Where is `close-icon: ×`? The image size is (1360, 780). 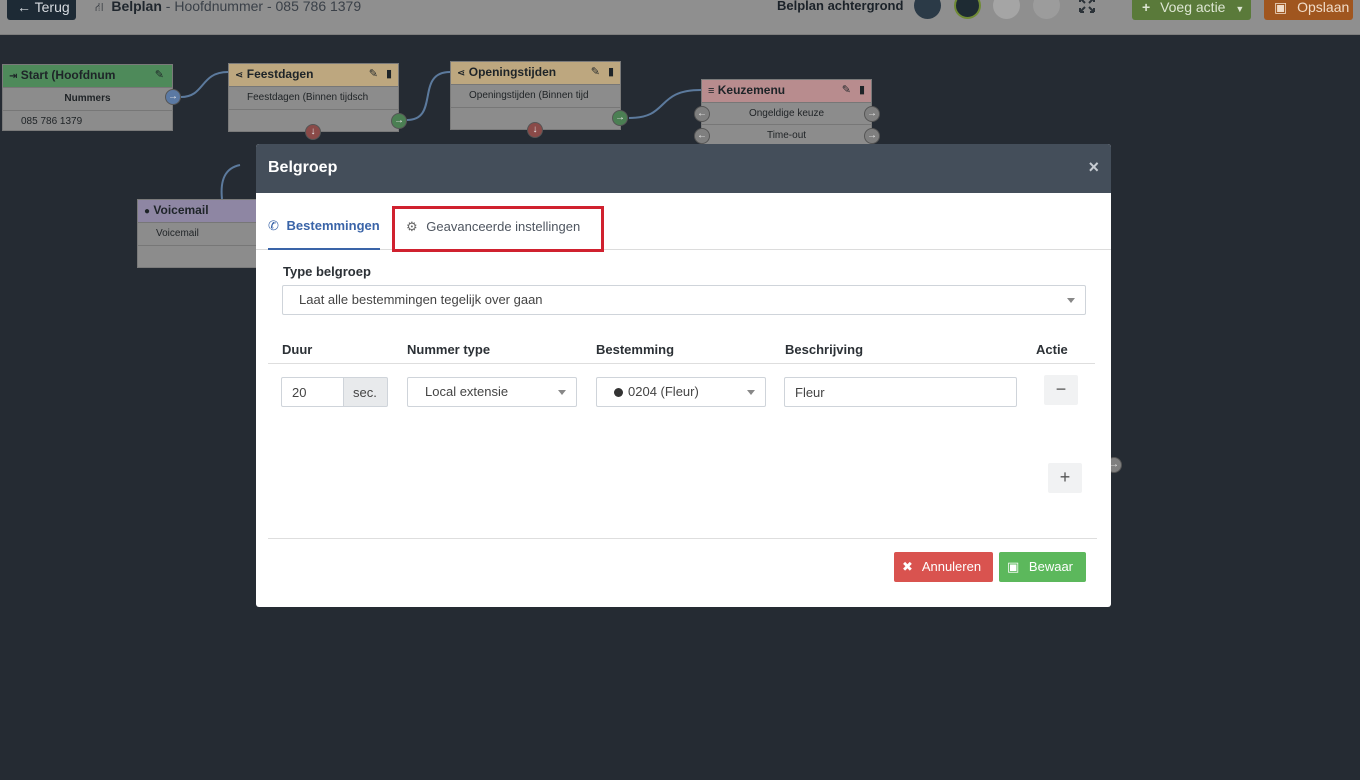
close-icon: × is located at coordinates (1093, 167).